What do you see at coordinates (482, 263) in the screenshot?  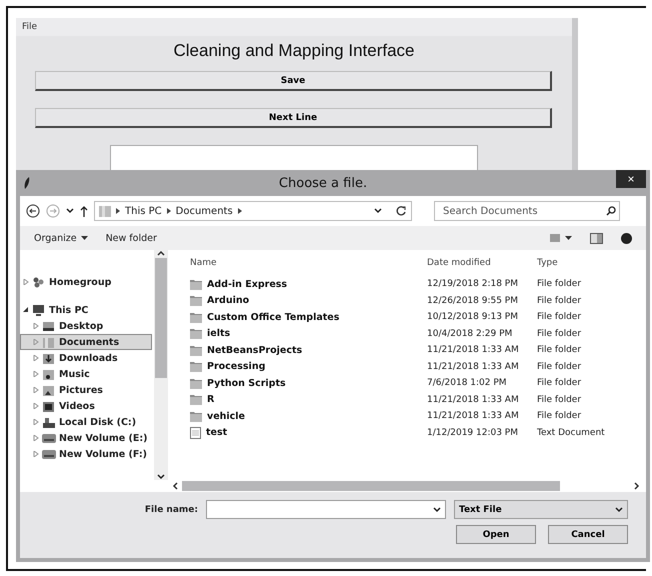 I see `column-header: Date modified` at bounding box center [482, 263].